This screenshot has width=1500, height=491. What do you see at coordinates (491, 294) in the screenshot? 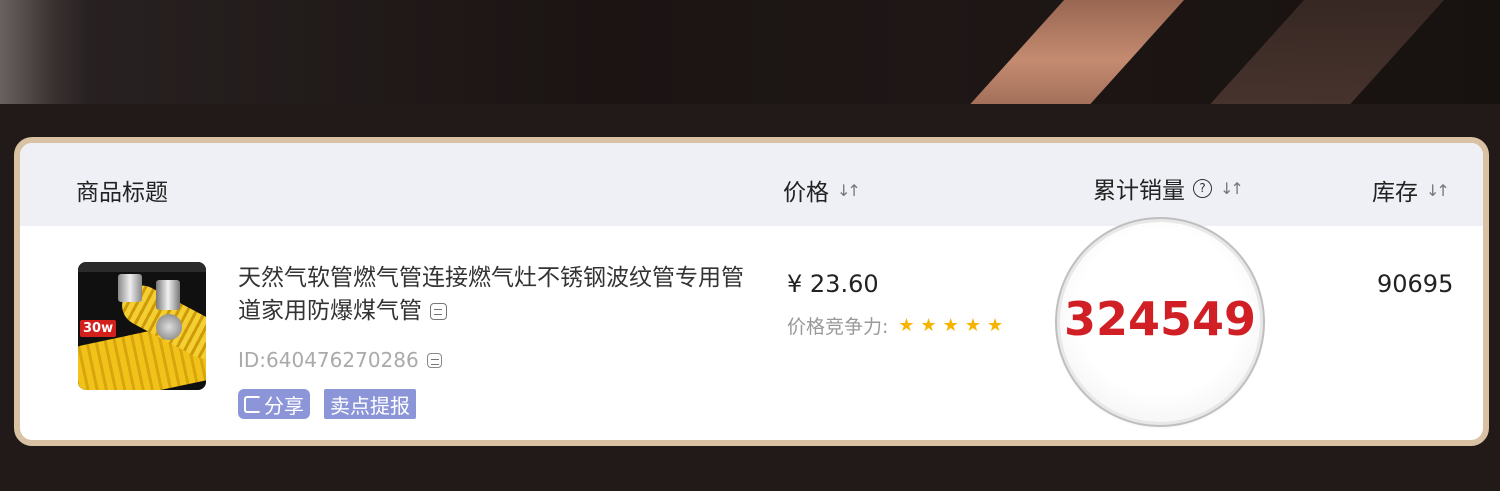
I see `product-title-text: 天然气软管燃气管连接燃气灶不锈钢波纹管专用管道家用防爆煤气管` at bounding box center [491, 294].